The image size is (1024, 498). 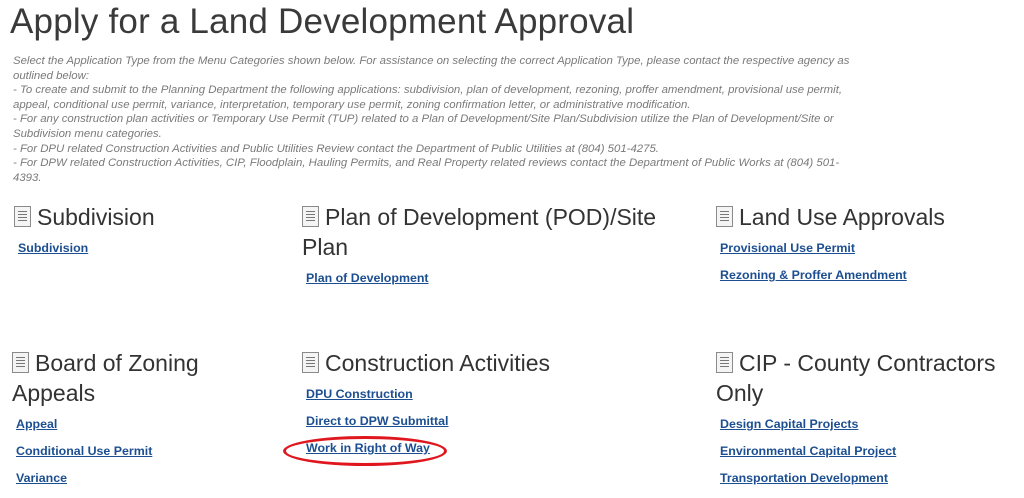 I want to click on category-links: Subdivision, so click(x=149, y=248).